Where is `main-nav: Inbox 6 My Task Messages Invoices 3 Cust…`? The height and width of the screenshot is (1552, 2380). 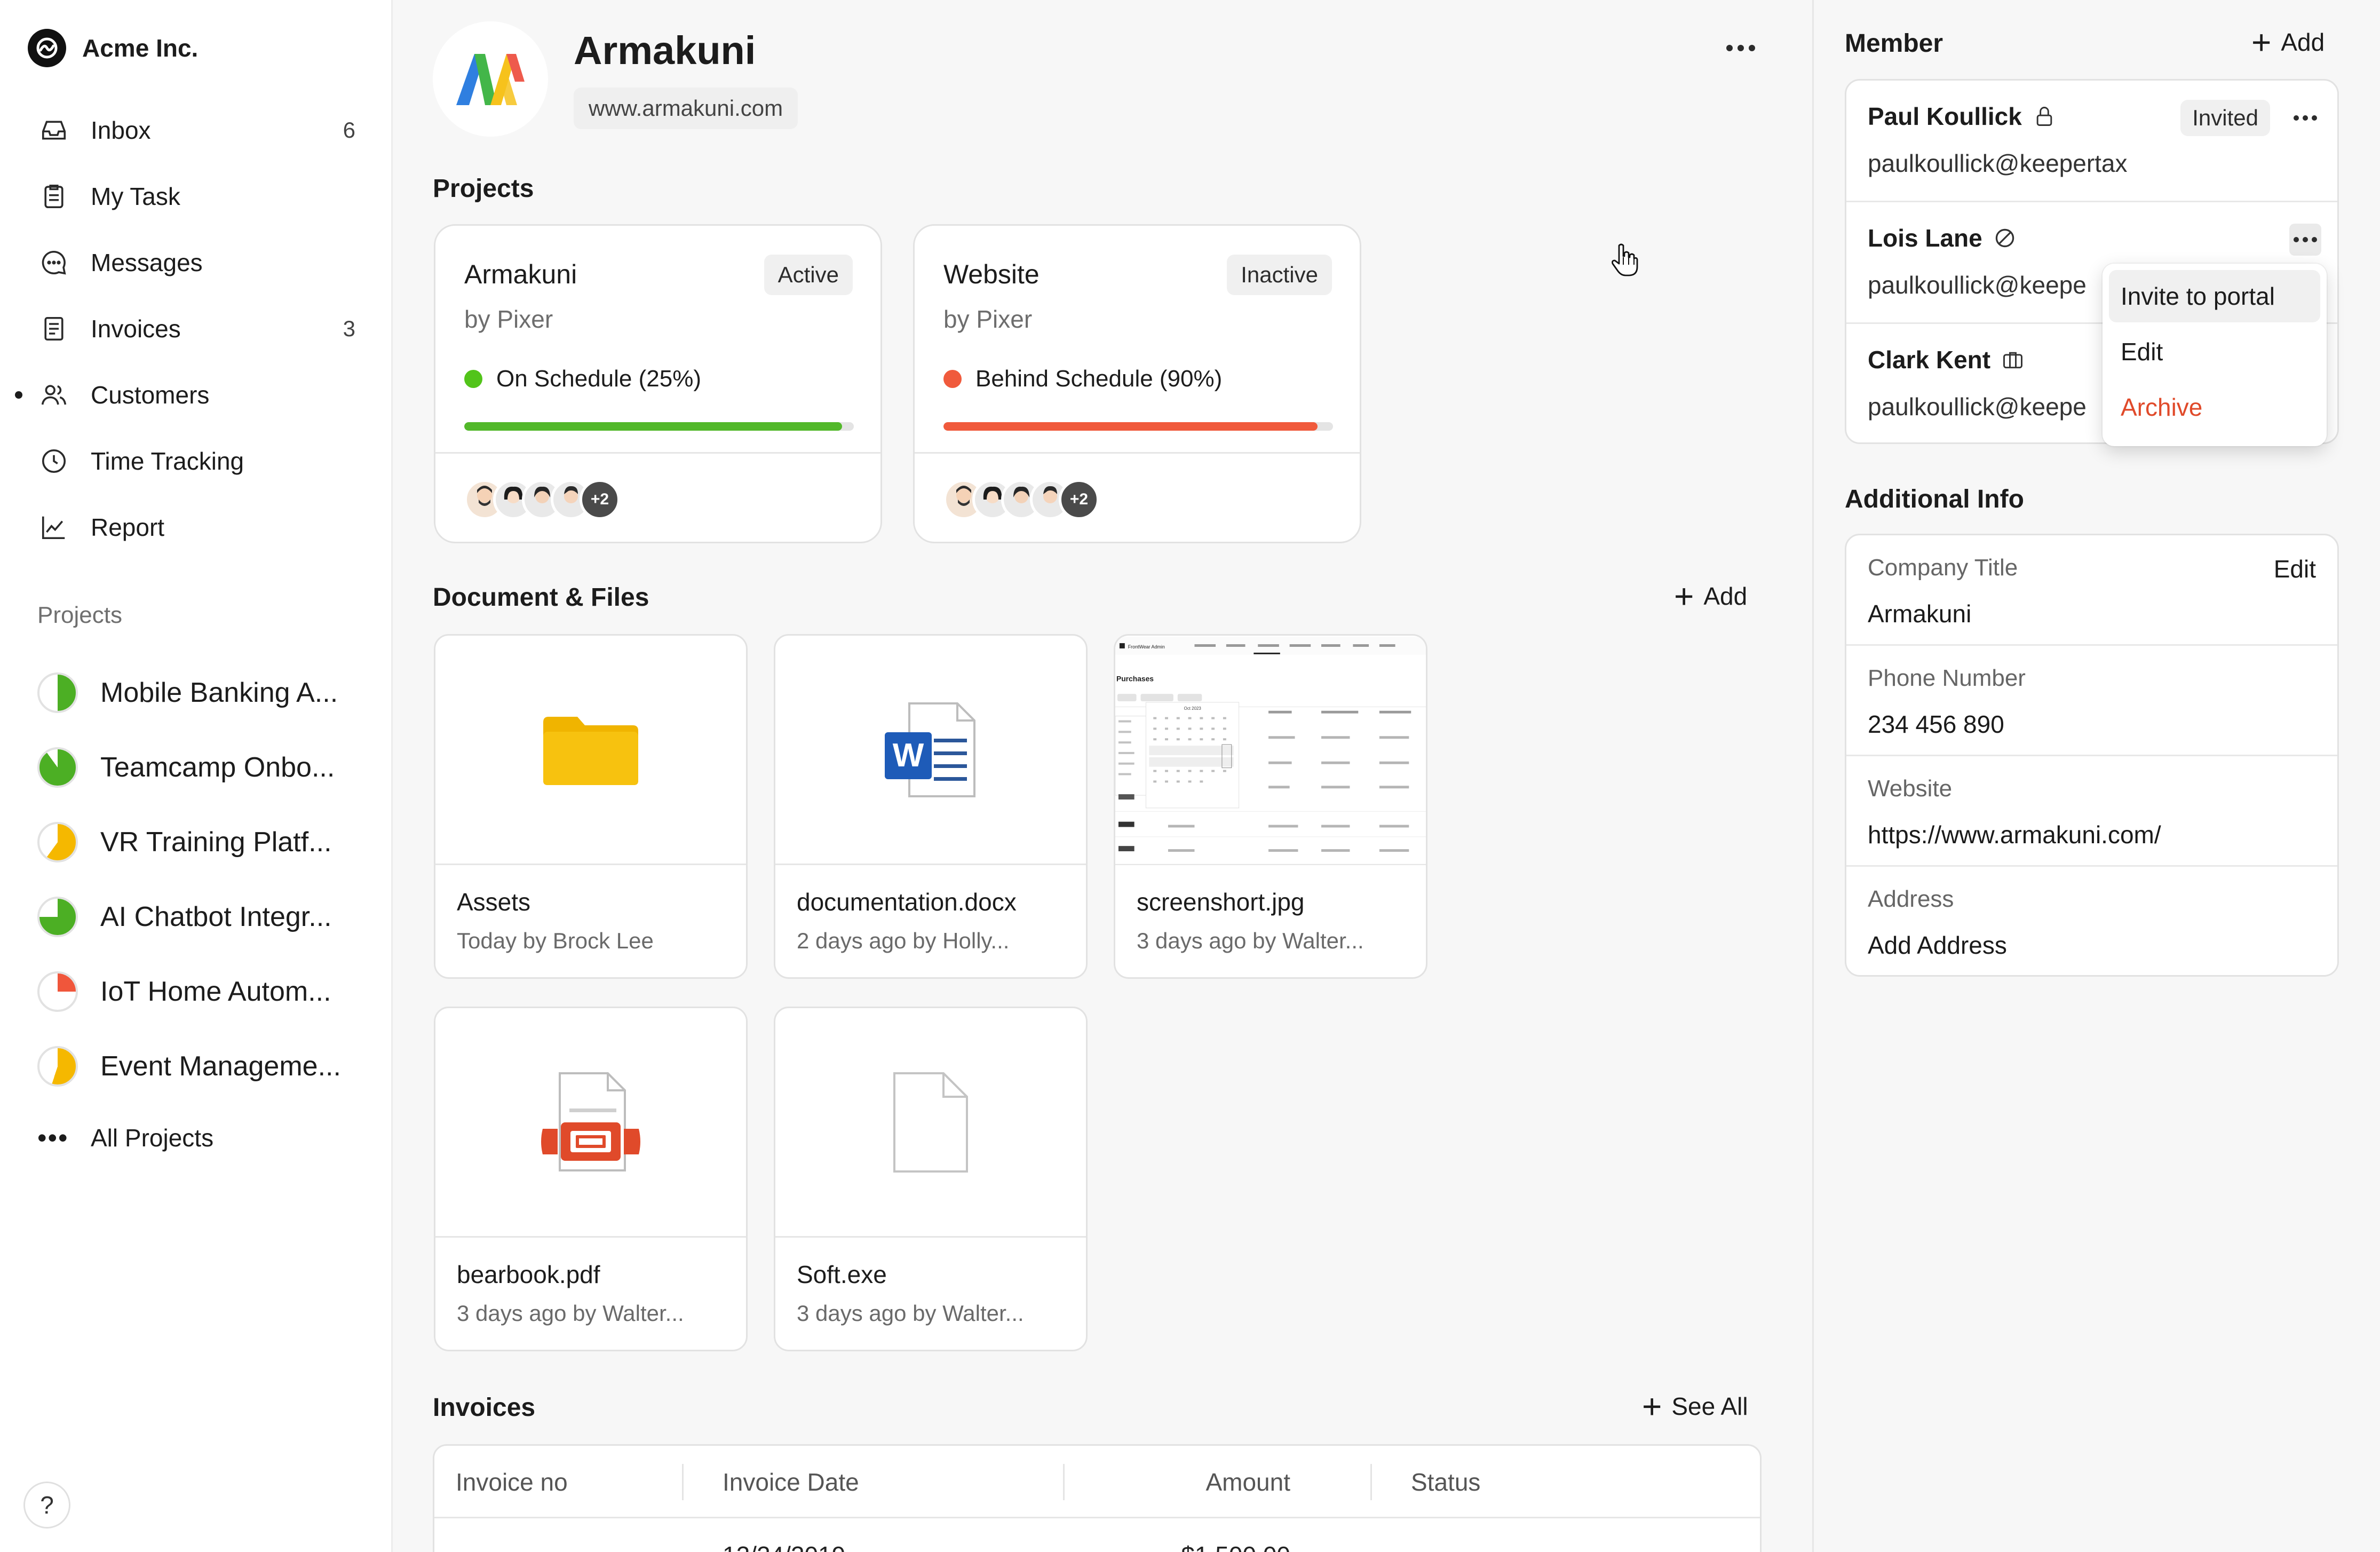 main-nav: Inbox 6 My Task Messages Invoices 3 Cust… is located at coordinates (196, 328).